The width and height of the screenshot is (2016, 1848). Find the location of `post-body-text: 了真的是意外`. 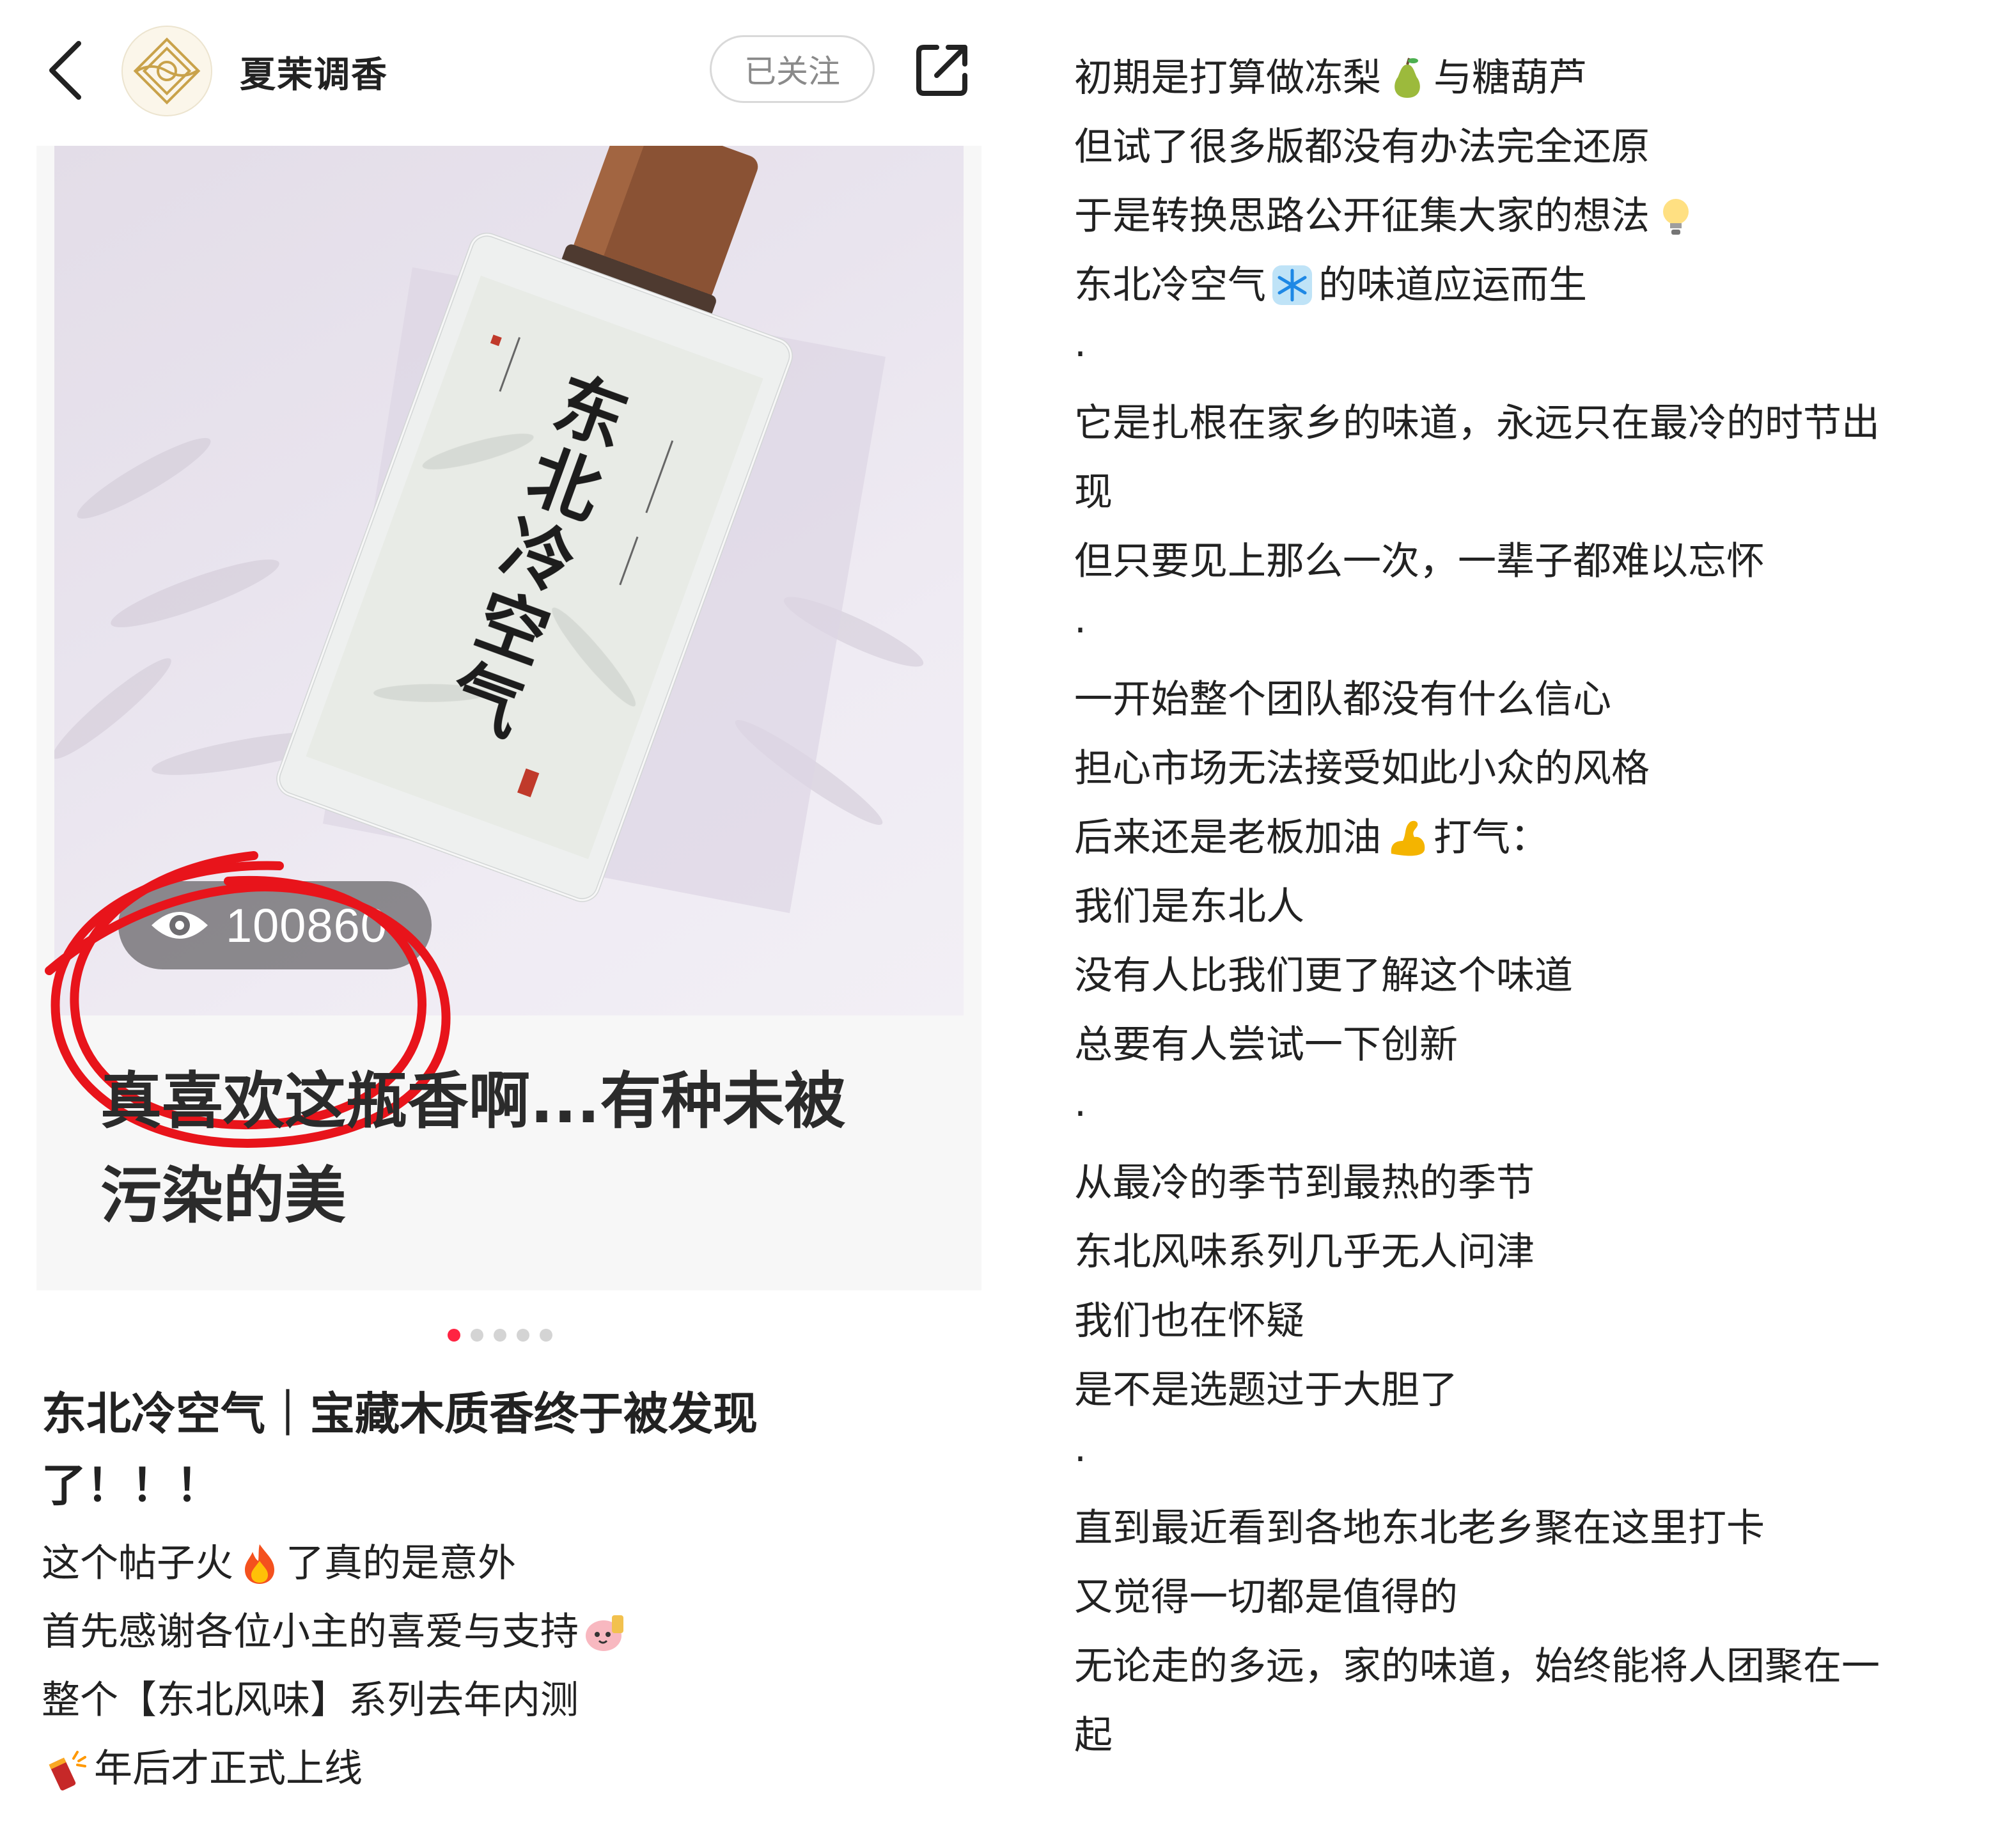

post-body-text: 了真的是意外 is located at coordinates (401, 1564).